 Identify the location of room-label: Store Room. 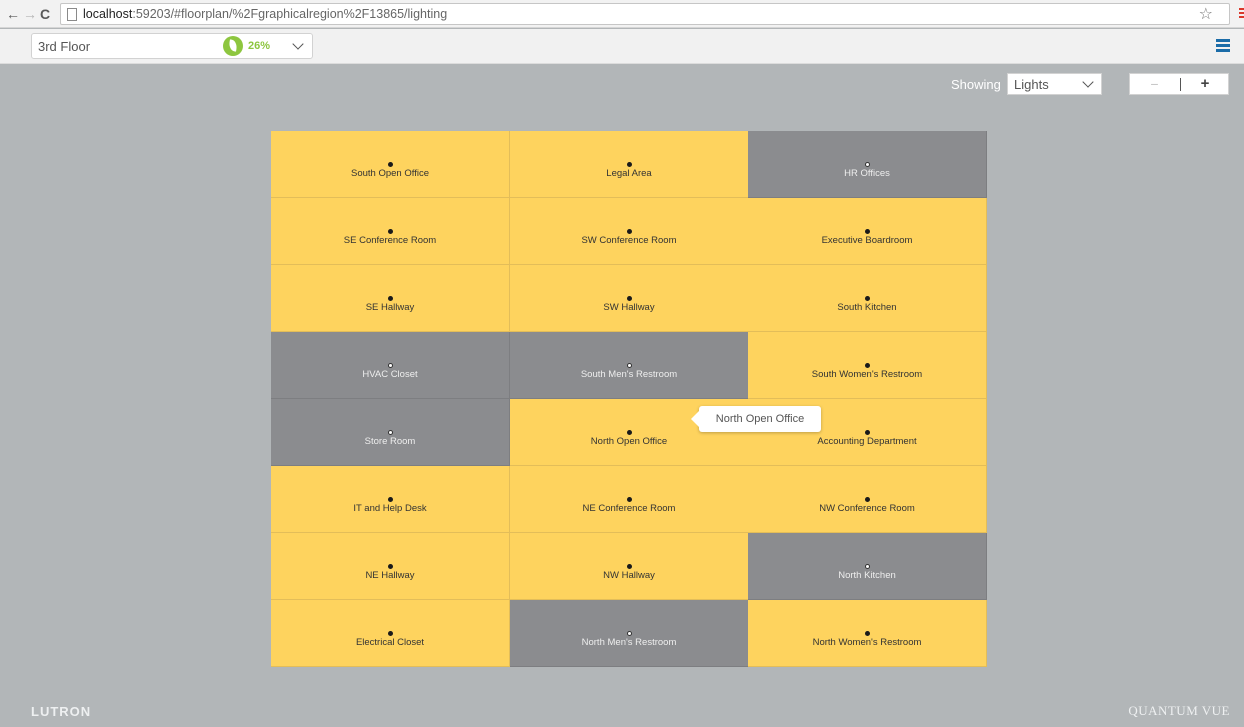
(390, 441).